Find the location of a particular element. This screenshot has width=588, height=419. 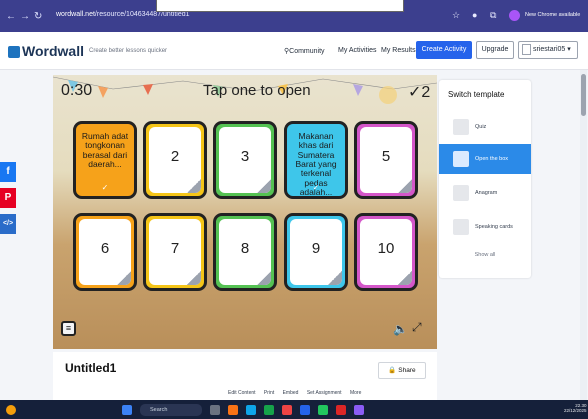

app-icon is located at coordinates (359, 410).